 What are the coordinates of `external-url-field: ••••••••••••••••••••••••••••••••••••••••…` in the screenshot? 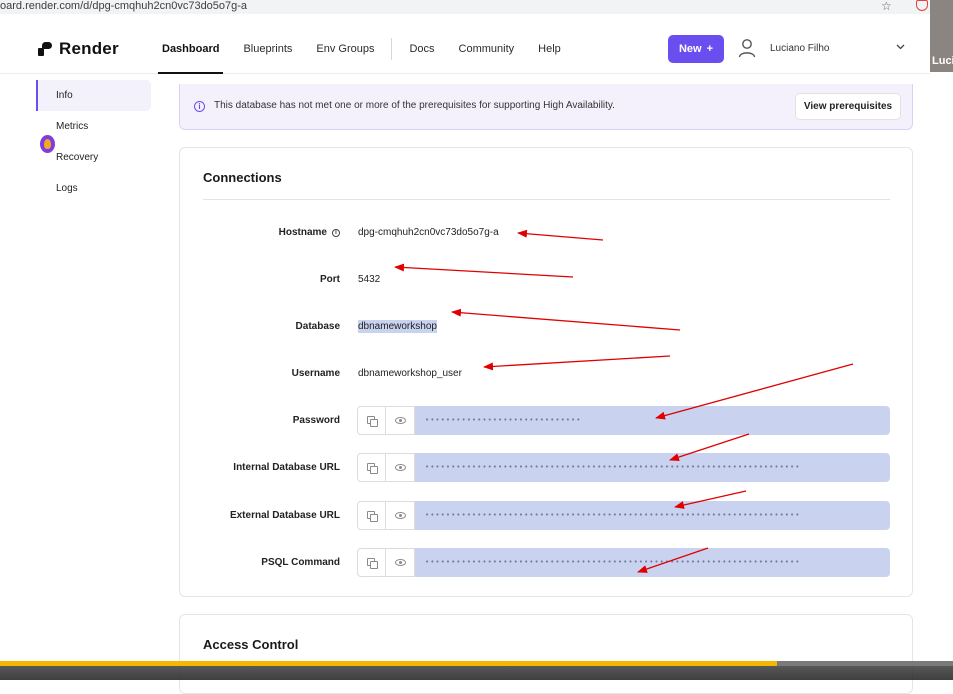 It's located at (623, 515).